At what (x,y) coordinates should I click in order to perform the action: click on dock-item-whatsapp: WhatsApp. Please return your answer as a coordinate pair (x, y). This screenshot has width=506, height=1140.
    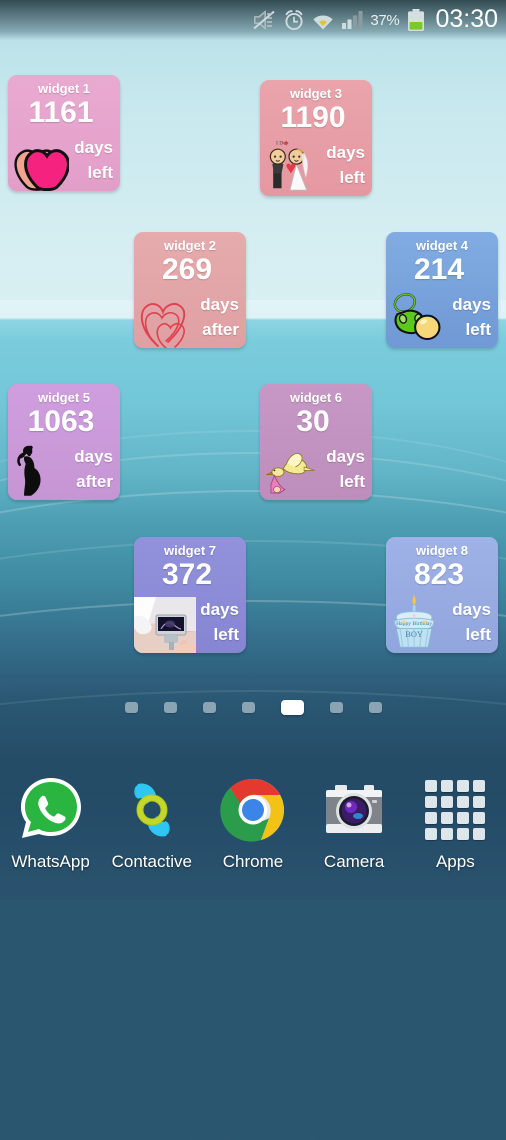
    Looking at the image, I should click on (50, 823).